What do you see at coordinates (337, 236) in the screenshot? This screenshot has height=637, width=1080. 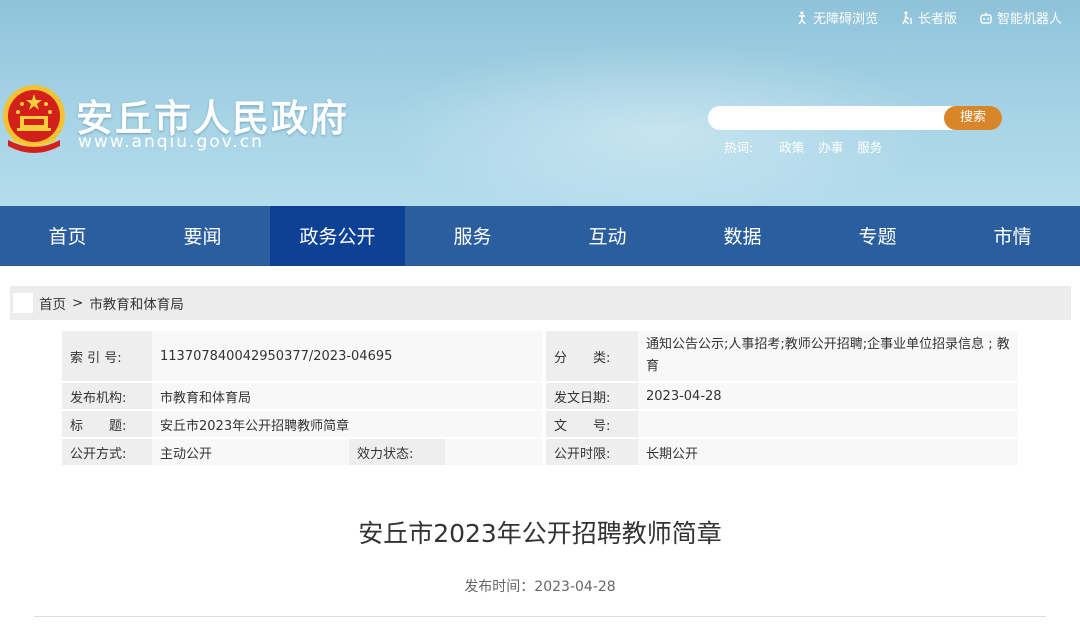 I see `nav-item-government-affairs: 政务公开` at bounding box center [337, 236].